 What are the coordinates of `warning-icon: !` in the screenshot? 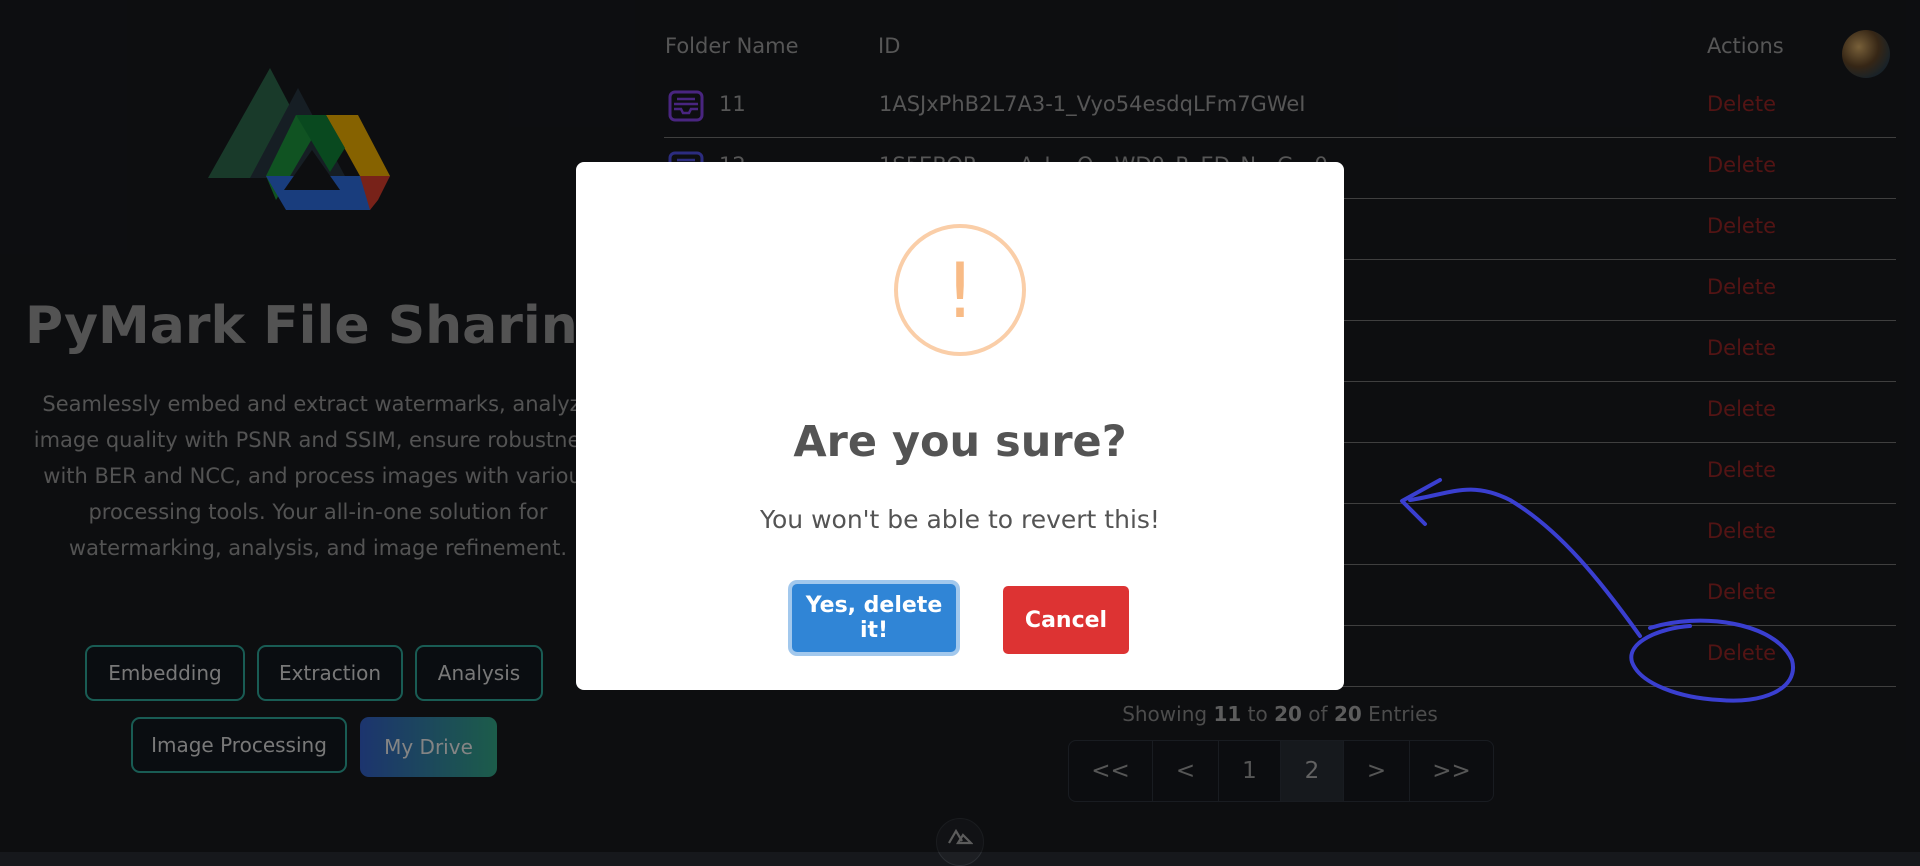 It's located at (960, 290).